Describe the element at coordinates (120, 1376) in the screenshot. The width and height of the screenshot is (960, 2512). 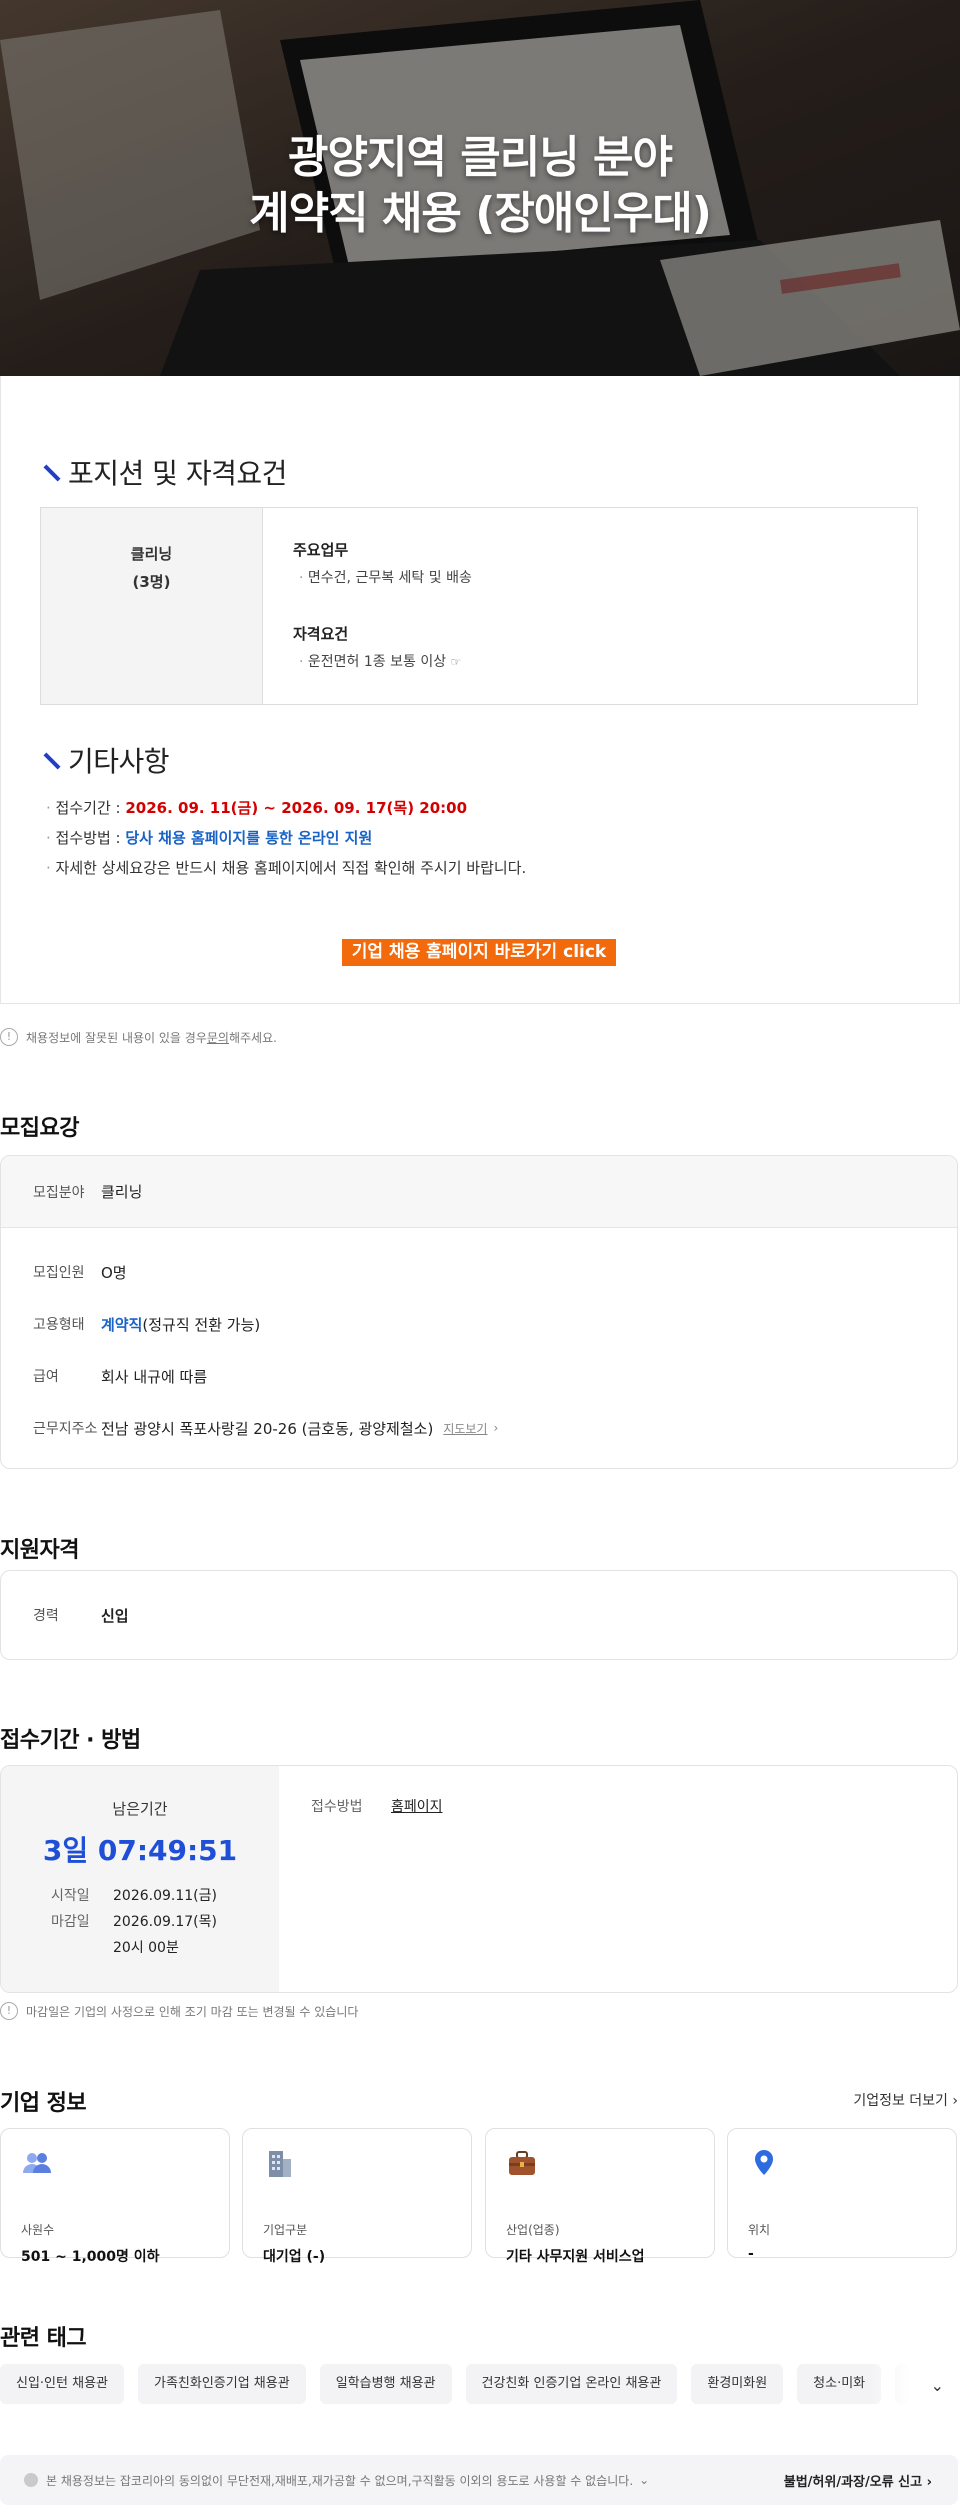
I see `recruit-row-pay: 급여 회사 내규에 따름` at that location.